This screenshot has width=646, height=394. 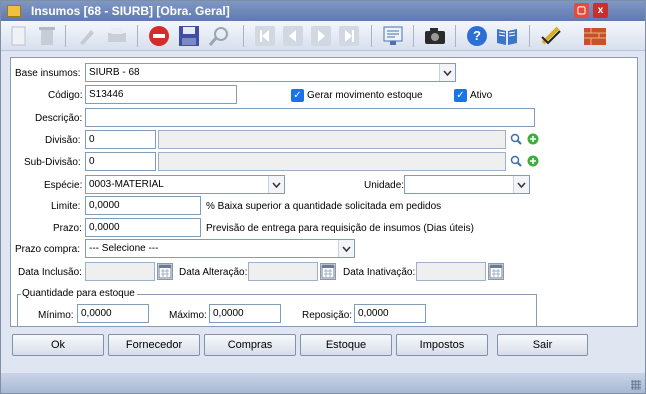 I want to click on prazo-input: 0,0000, so click(x=143, y=227).